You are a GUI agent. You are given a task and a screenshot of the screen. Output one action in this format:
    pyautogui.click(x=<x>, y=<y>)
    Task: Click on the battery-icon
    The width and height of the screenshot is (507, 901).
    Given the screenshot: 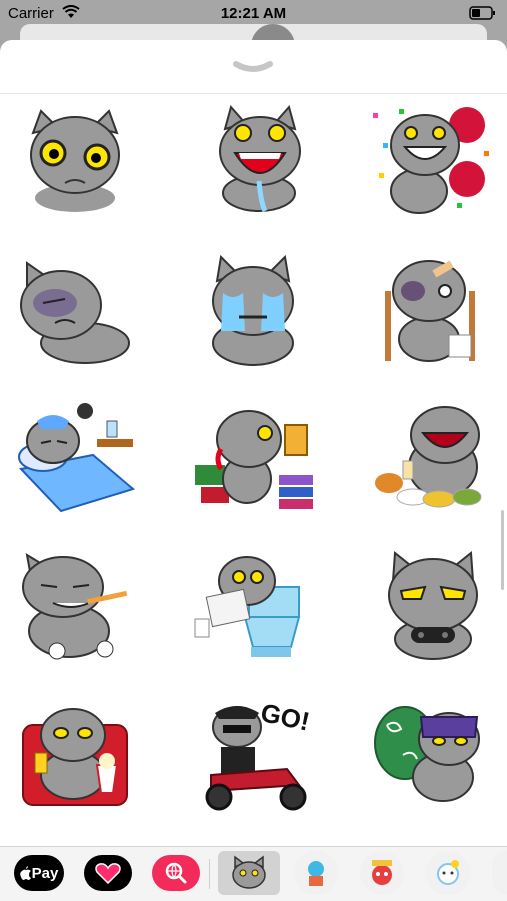 What is the action you would take?
    pyautogui.click(x=483, y=15)
    